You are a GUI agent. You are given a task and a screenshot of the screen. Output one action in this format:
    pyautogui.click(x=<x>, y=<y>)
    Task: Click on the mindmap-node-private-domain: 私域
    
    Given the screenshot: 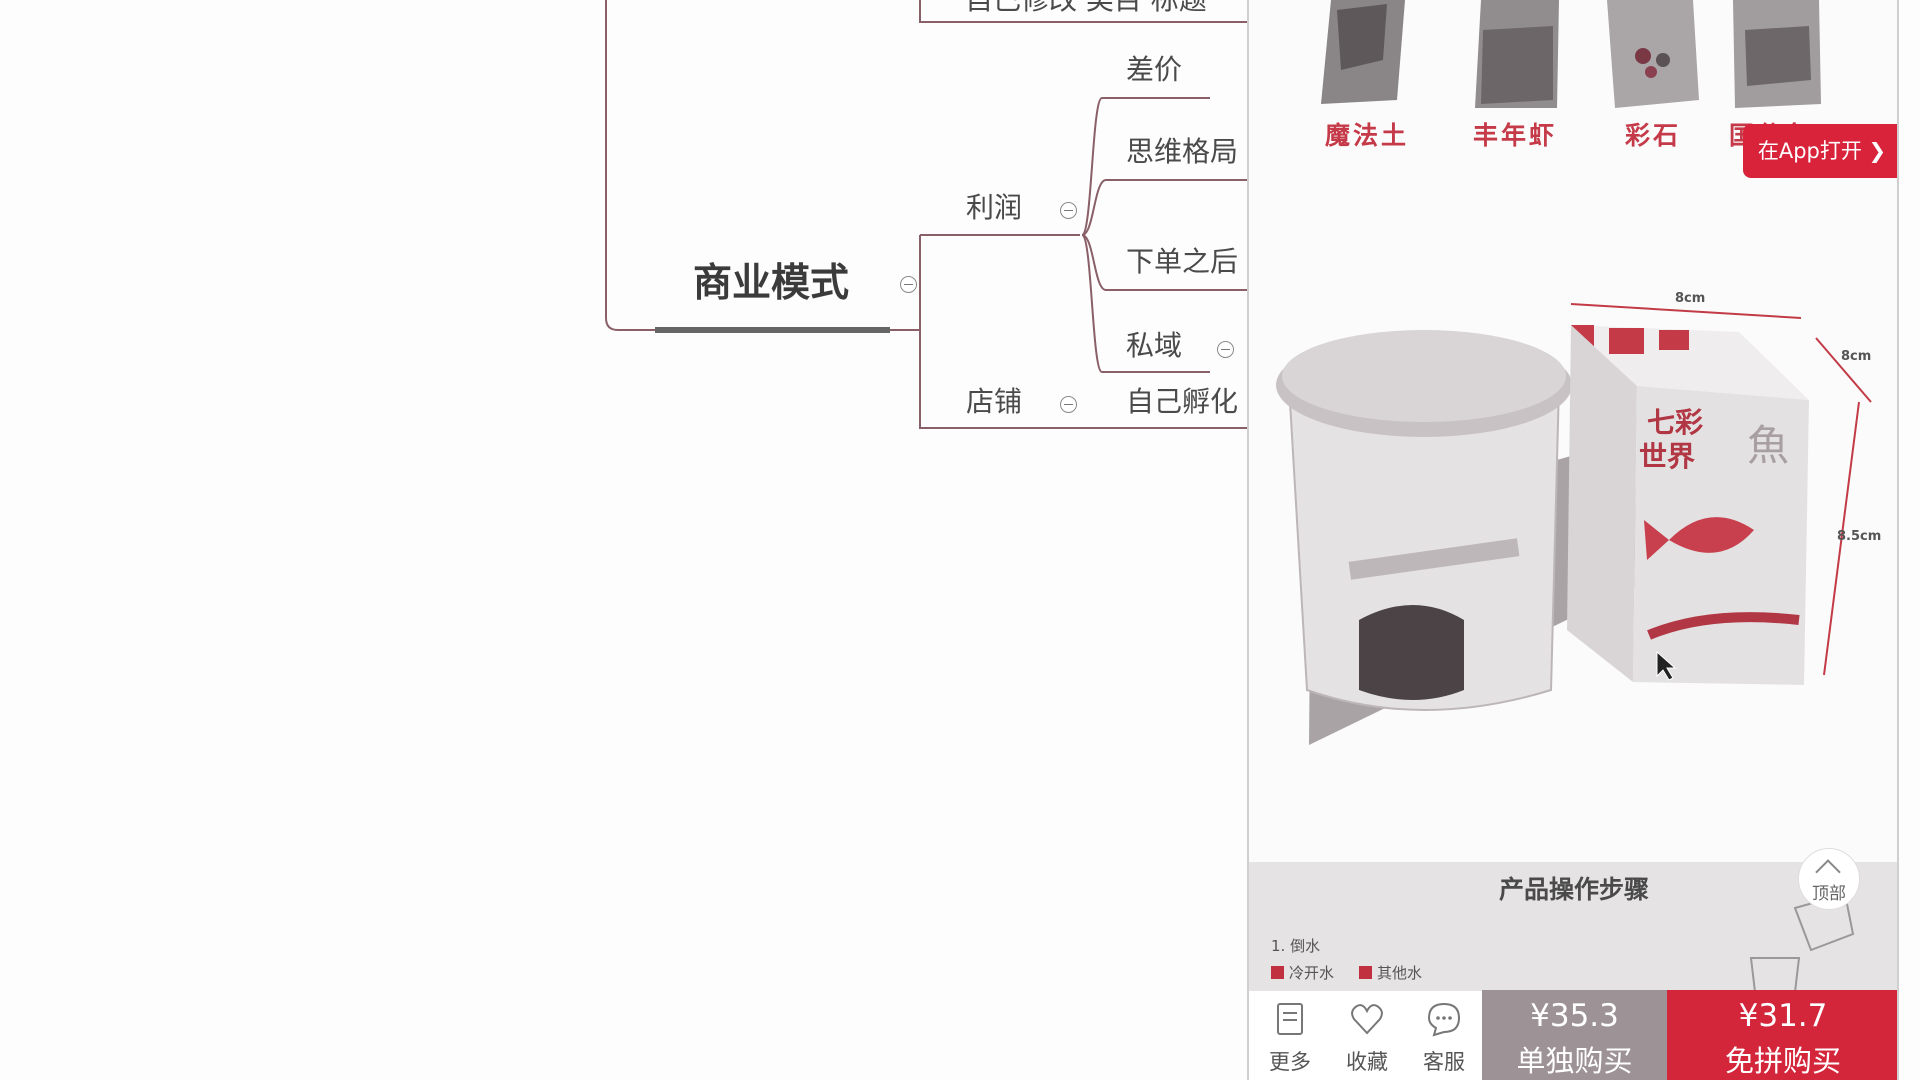 What is the action you would take?
    pyautogui.click(x=1154, y=346)
    